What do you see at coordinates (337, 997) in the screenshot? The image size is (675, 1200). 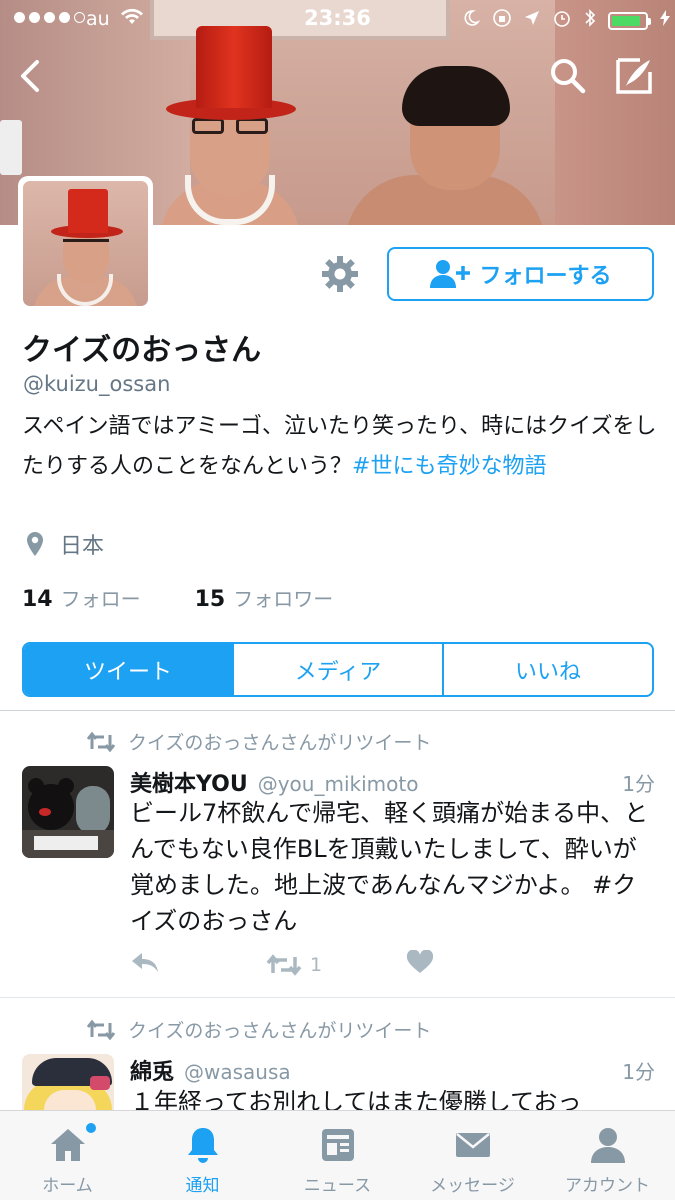 I see `tweet-divider` at bounding box center [337, 997].